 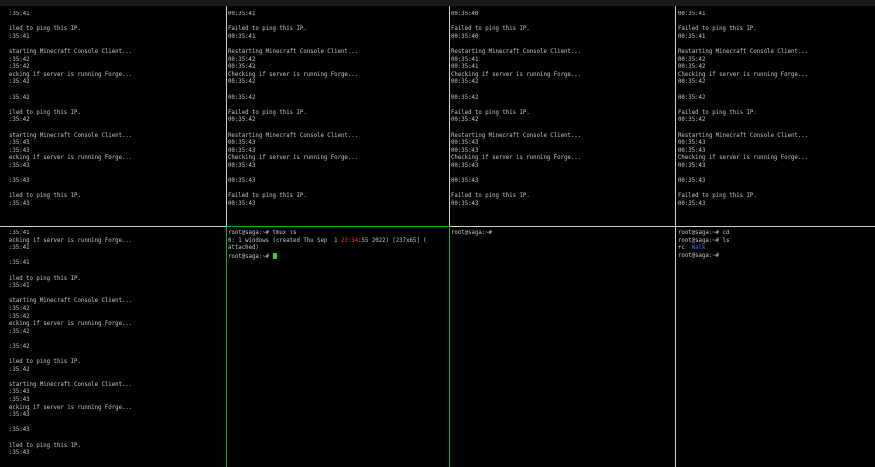 I want to click on pane-separator-vertical-1-bottom, so click(x=226, y=347).